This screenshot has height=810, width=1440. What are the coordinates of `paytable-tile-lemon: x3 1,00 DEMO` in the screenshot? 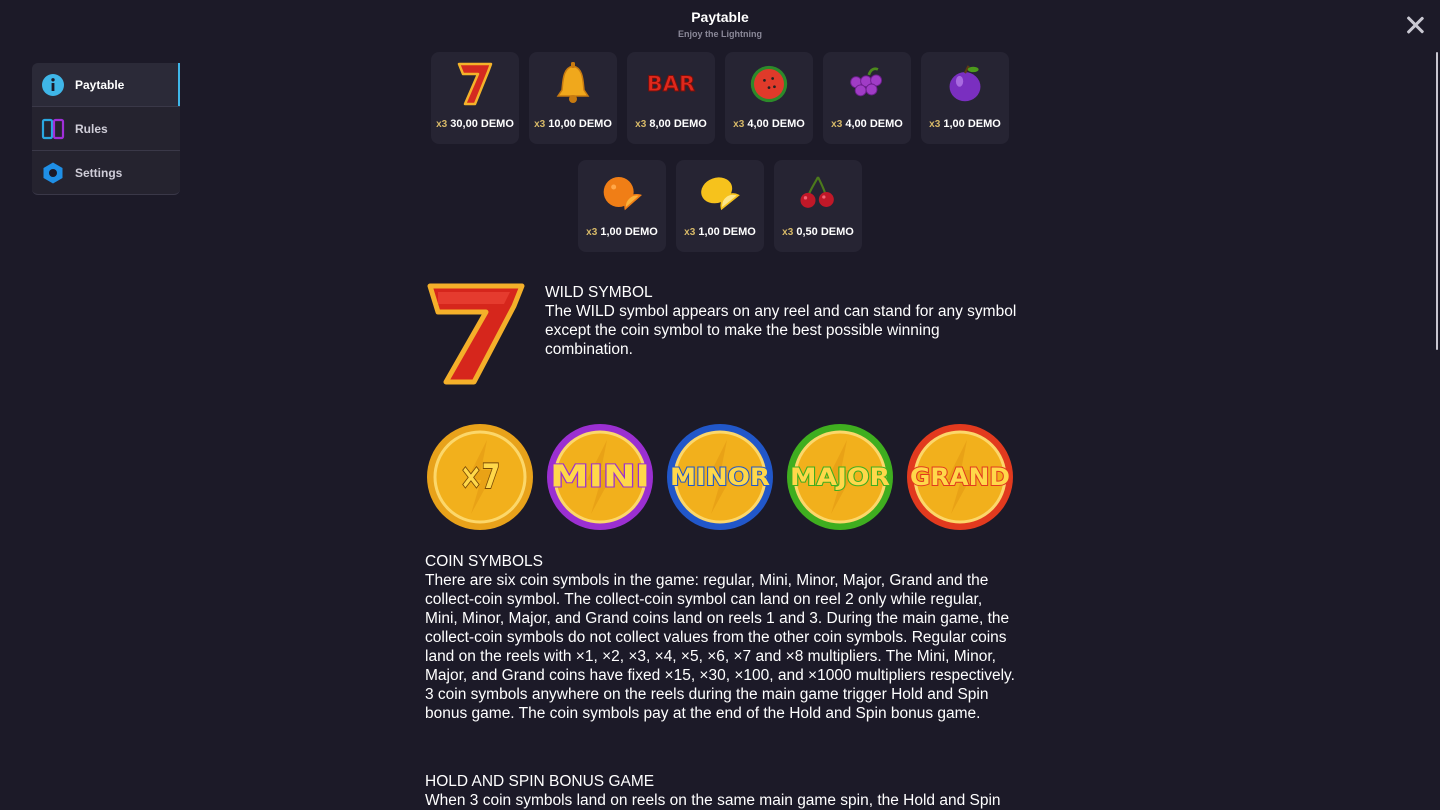 It's located at (720, 206).